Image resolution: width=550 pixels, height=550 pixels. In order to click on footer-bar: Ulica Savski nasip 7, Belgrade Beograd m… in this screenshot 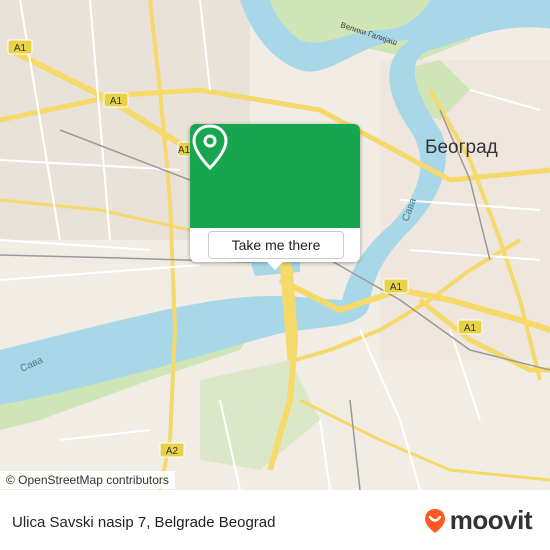, I will do `click(275, 520)`.